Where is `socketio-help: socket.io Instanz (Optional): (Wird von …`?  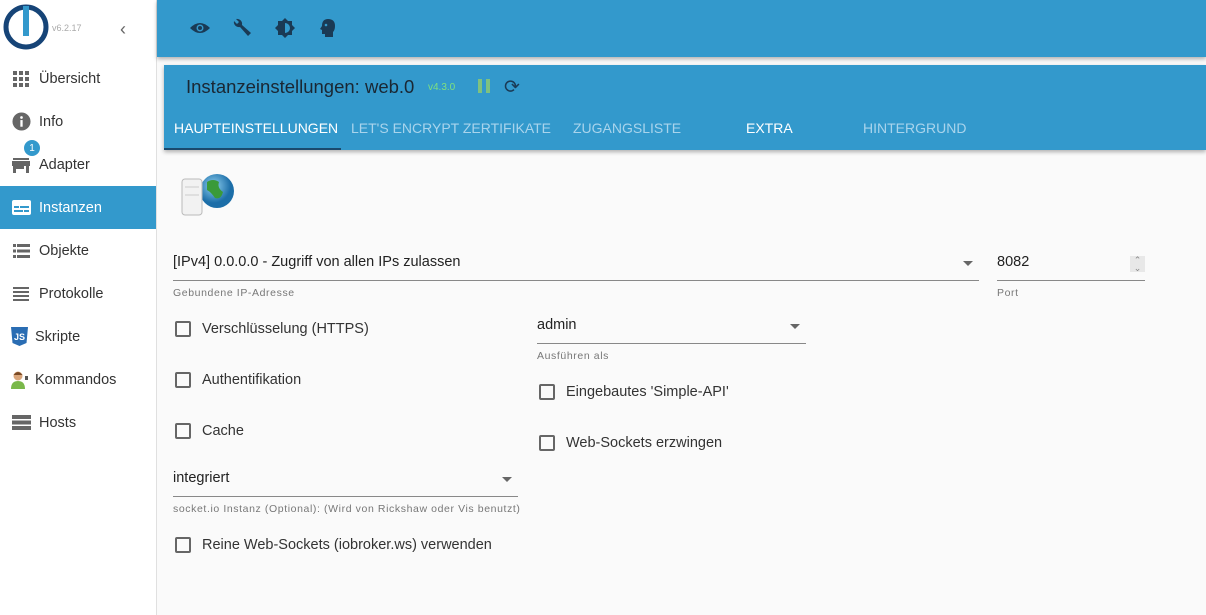
socketio-help: socket.io Instanz (Optional): (Wird von … is located at coordinates (347, 509).